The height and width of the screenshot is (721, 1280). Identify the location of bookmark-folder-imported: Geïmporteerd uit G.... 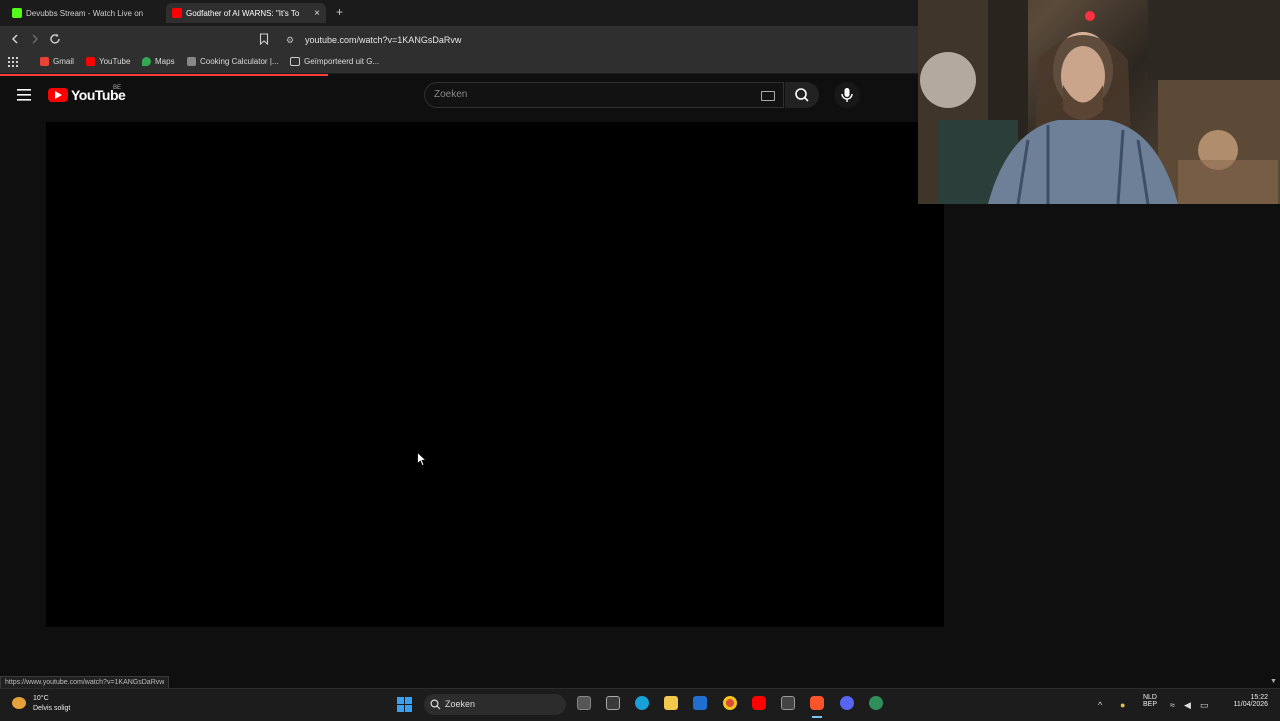
(334, 61).